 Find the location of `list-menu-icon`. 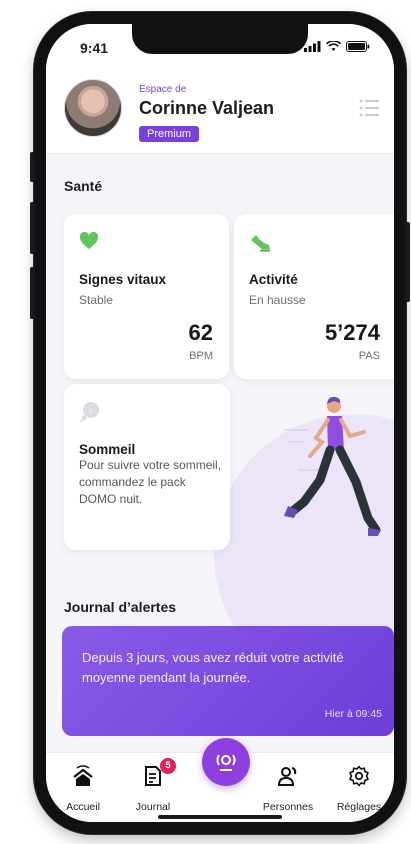

list-menu-icon is located at coordinates (369, 108).